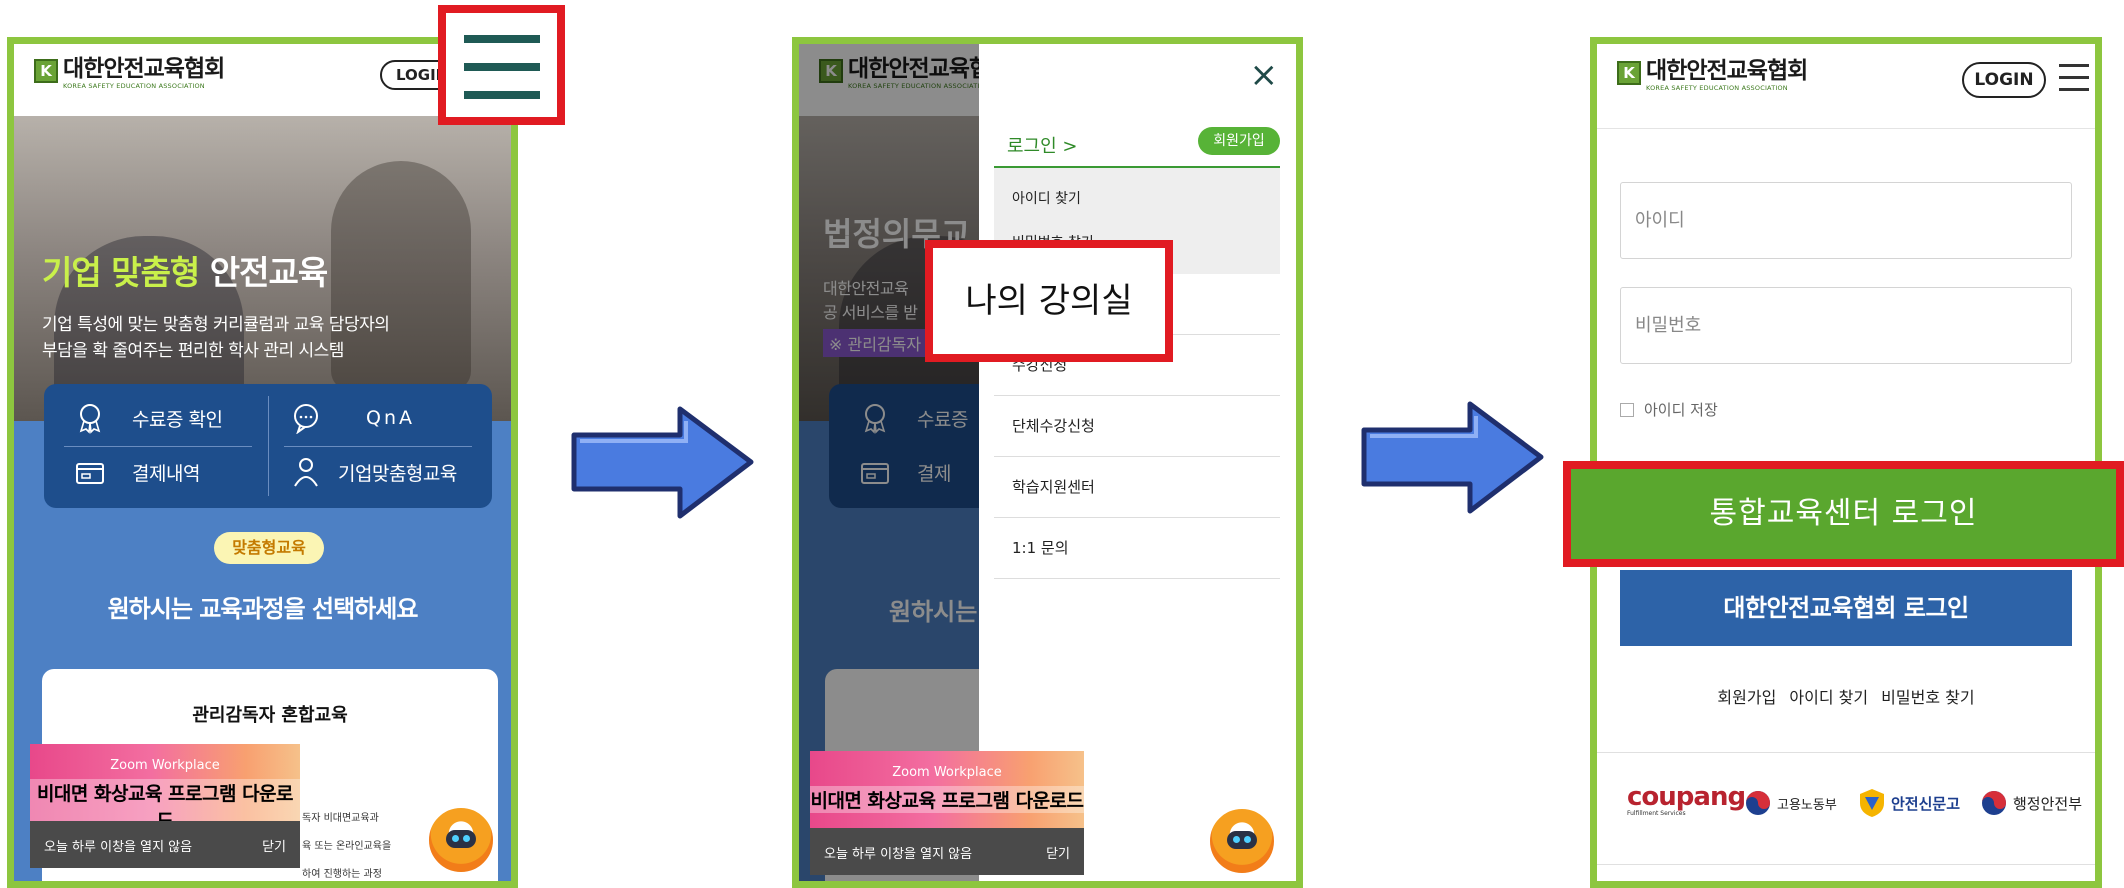 This screenshot has width=2124, height=888. Describe the element at coordinates (1746, 697) in the screenshot. I see `join-link: 회원가입` at that location.